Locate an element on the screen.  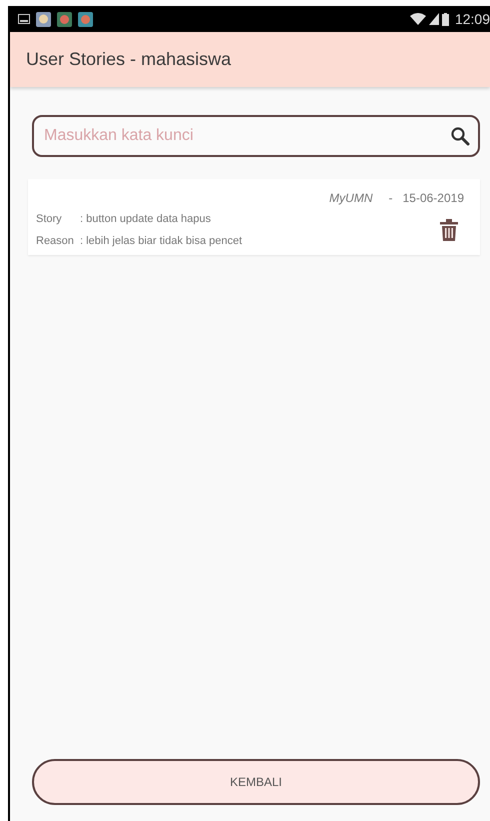
story-date: 15-06-2019 is located at coordinates (433, 198).